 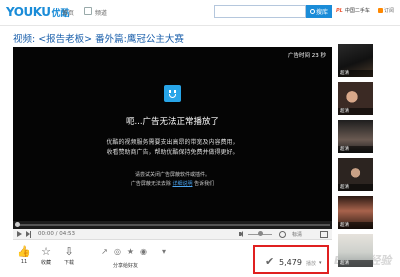 I want to click on quality-button: 标清, so click(x=297, y=234).